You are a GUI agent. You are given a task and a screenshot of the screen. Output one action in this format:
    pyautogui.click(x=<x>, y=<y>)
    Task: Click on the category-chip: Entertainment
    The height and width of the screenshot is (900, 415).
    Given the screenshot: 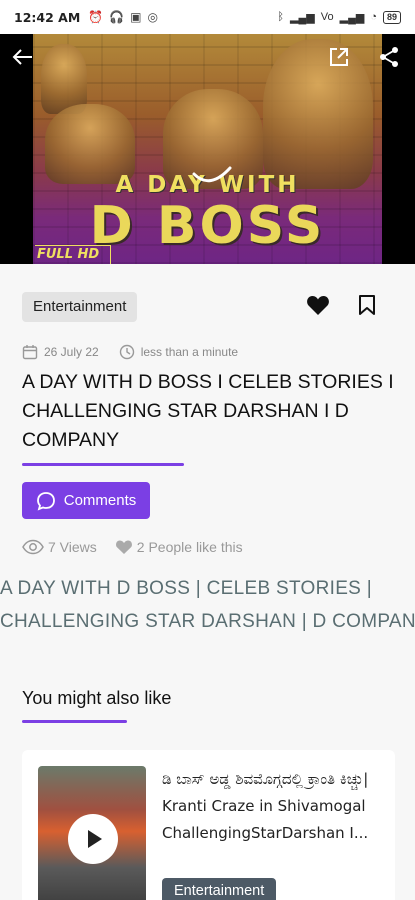 What is the action you would take?
    pyautogui.click(x=80, y=307)
    